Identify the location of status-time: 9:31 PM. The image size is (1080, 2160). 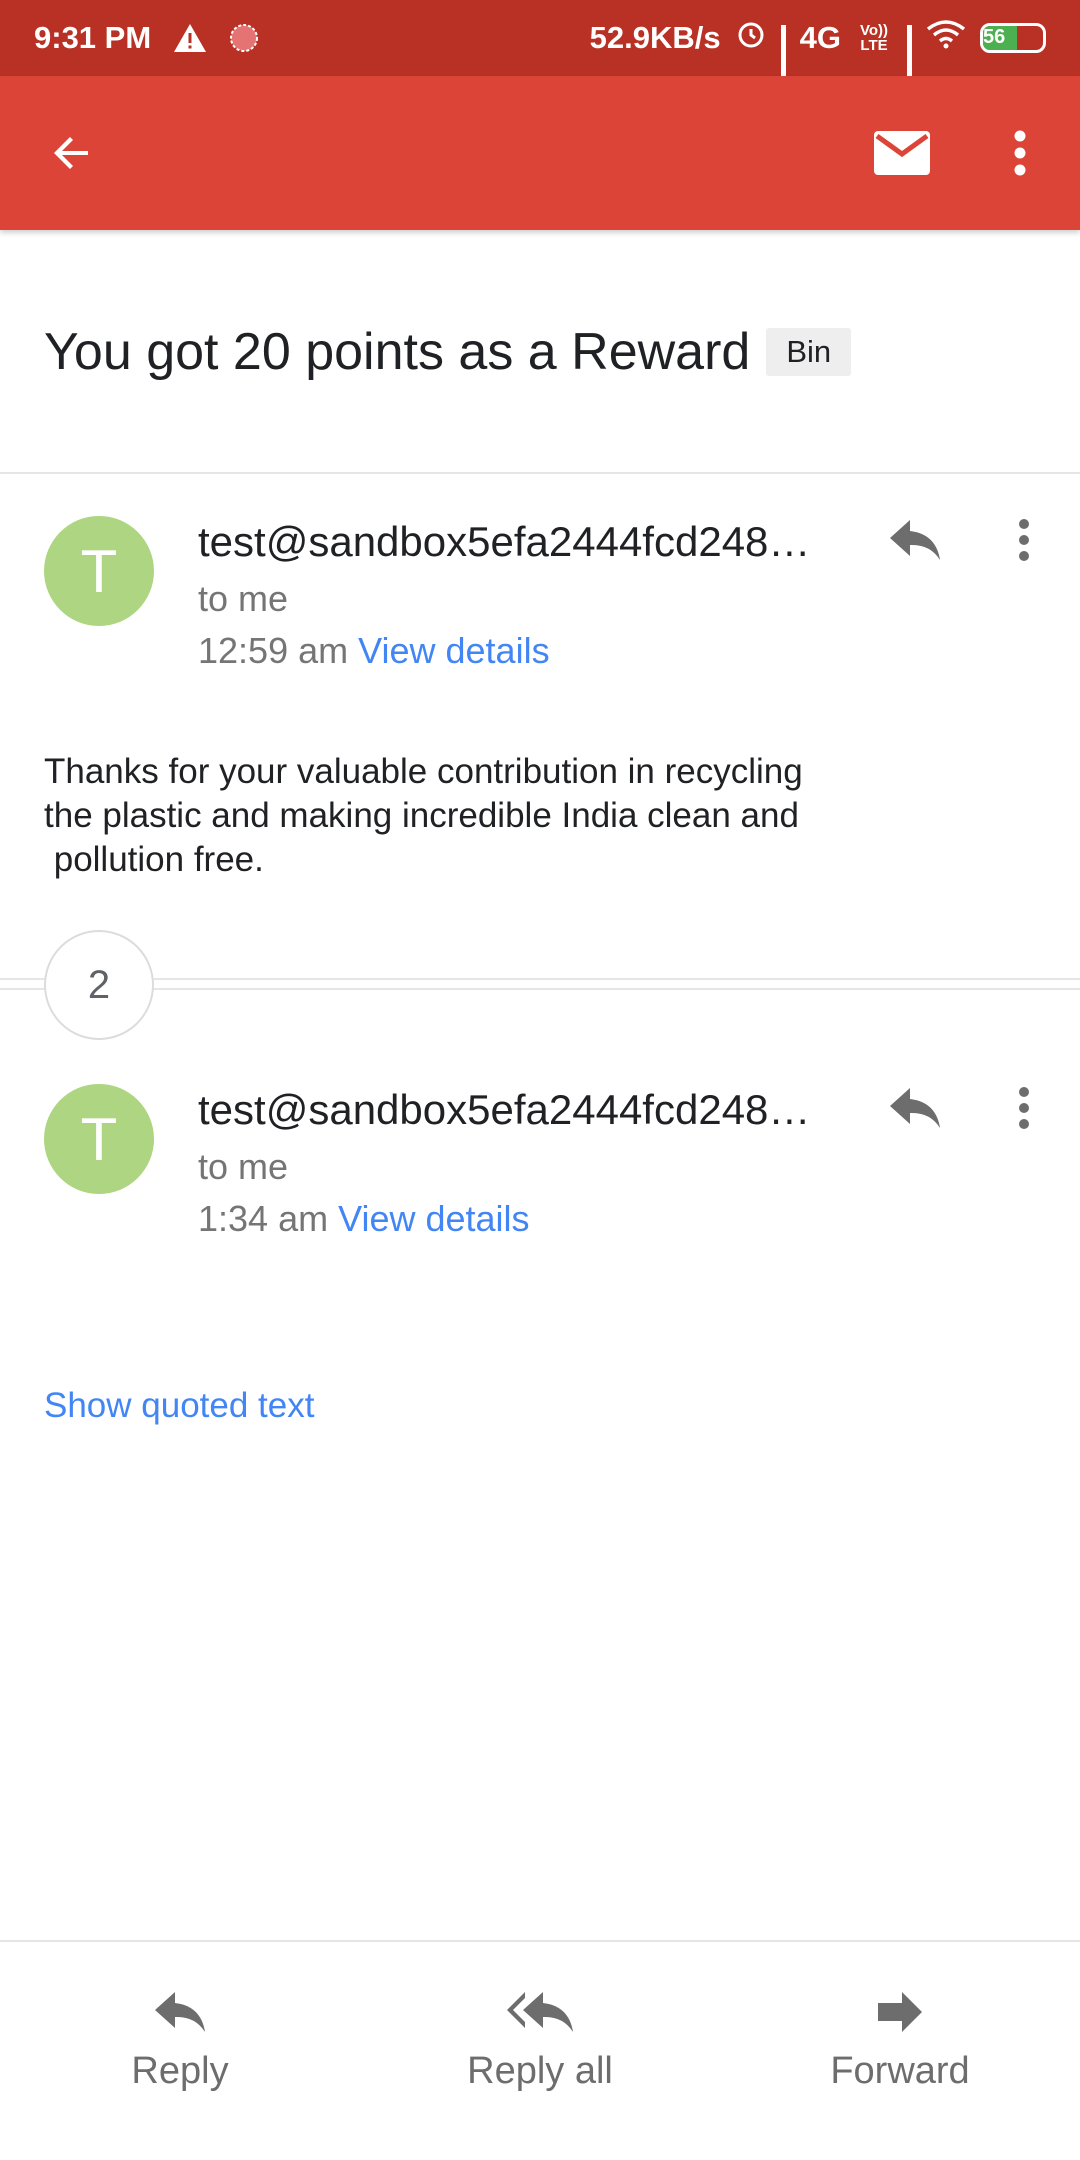
(93, 37).